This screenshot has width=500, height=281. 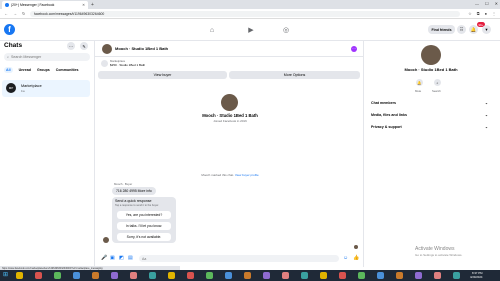 What do you see at coordinates (8, 70) in the screenshot?
I see `filter-all: All` at bounding box center [8, 70].